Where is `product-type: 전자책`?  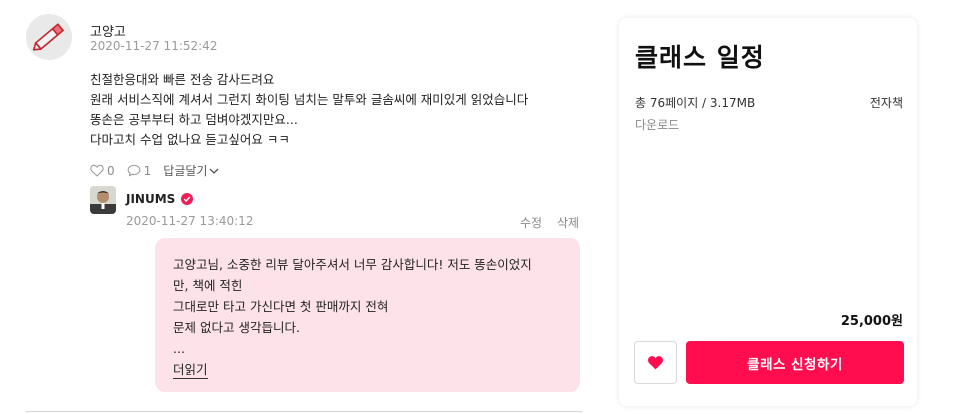 product-type: 전자책 is located at coordinates (886, 103).